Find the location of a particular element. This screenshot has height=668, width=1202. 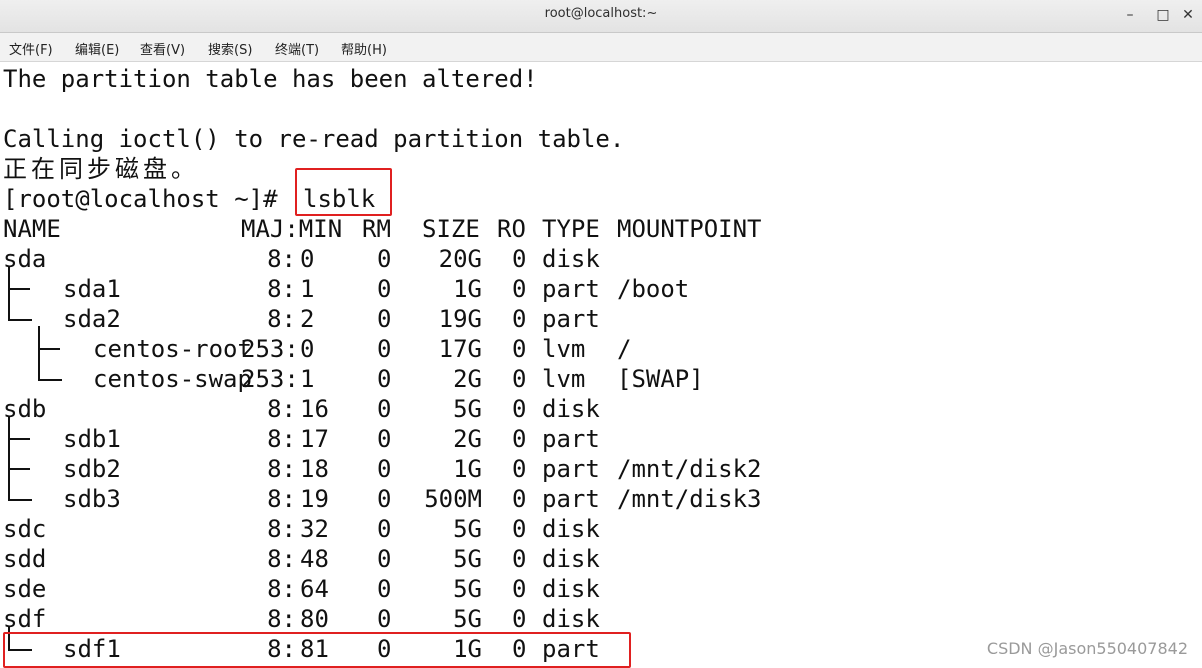

type-value: lvm is located at coordinates (564, 349).